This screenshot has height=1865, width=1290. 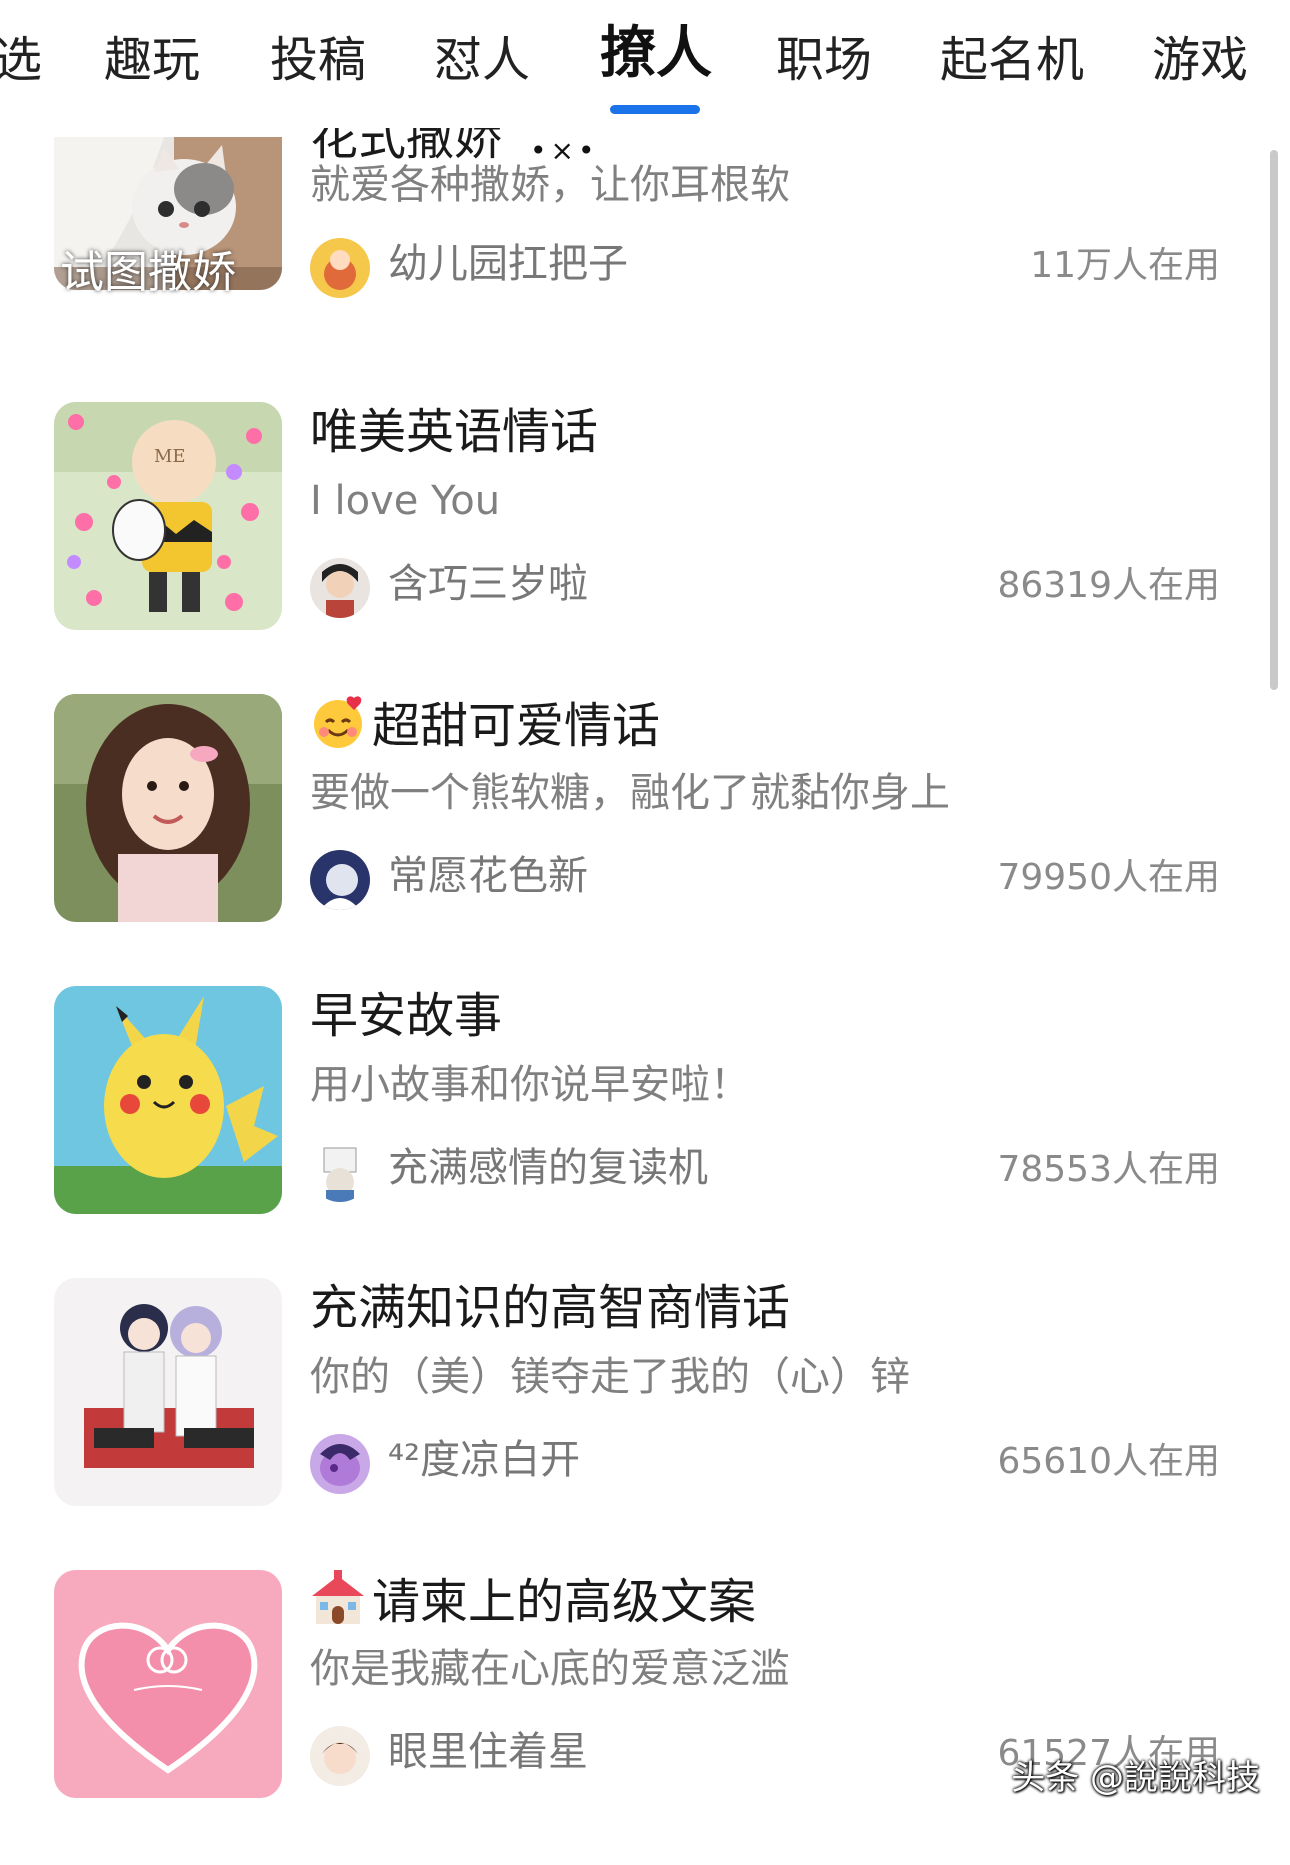 I want to click on usage-count: 65610人在用, so click(x=1108, y=1461).